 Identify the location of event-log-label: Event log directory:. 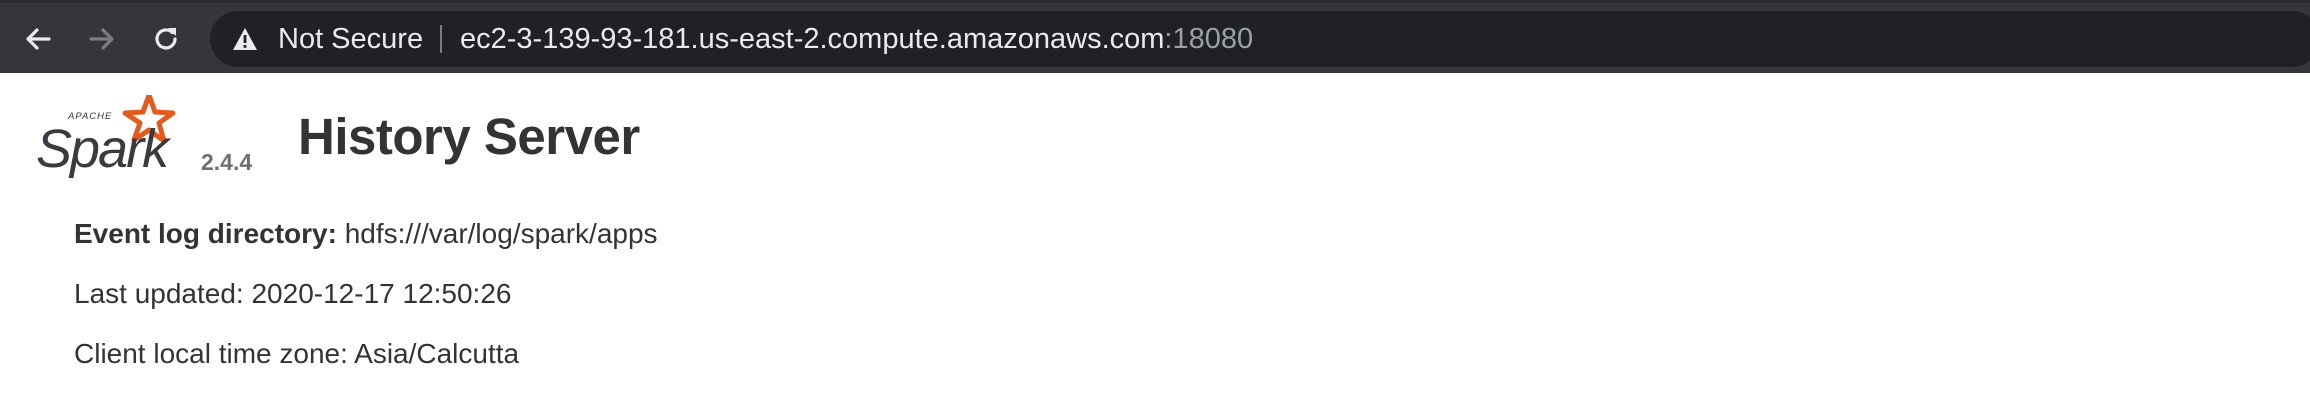
(205, 233).